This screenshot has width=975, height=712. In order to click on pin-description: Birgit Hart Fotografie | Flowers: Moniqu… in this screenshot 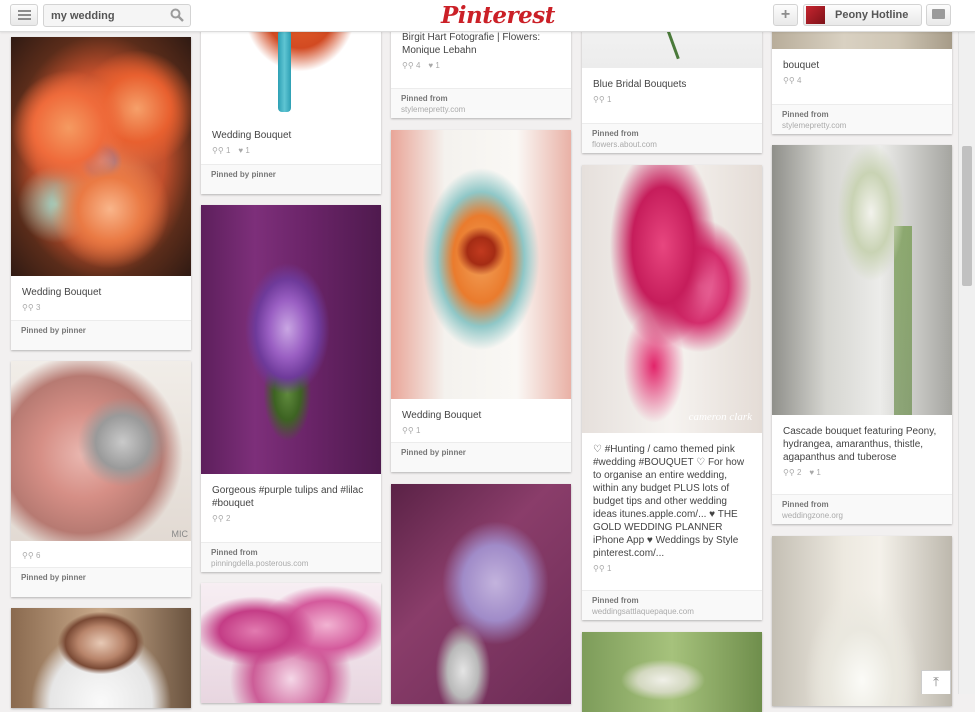, I will do `click(471, 44)`.